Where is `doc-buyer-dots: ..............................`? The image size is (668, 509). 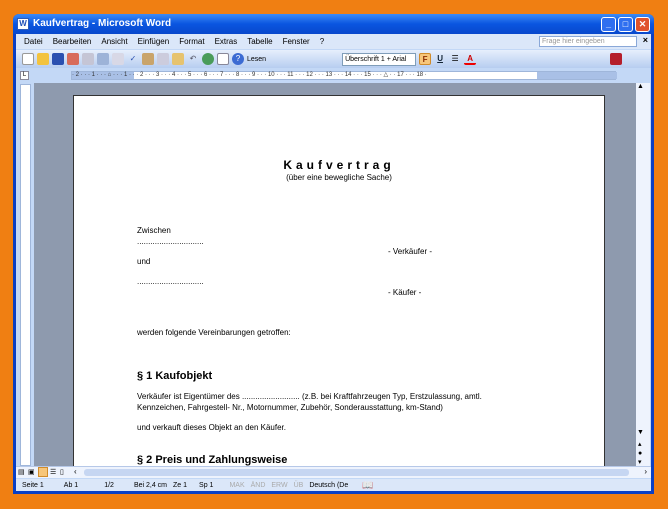
doc-buyer-dots: .............................. is located at coordinates (170, 281).